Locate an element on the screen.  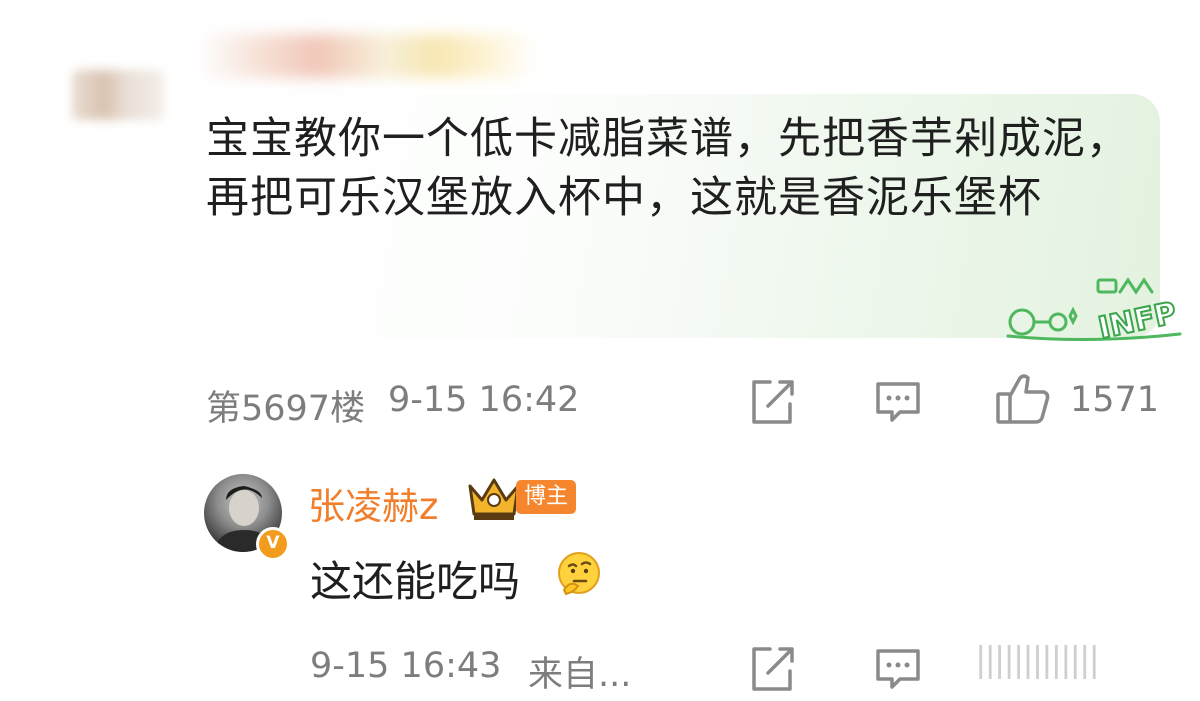
infp-text: INFP is located at coordinates (1137, 321).